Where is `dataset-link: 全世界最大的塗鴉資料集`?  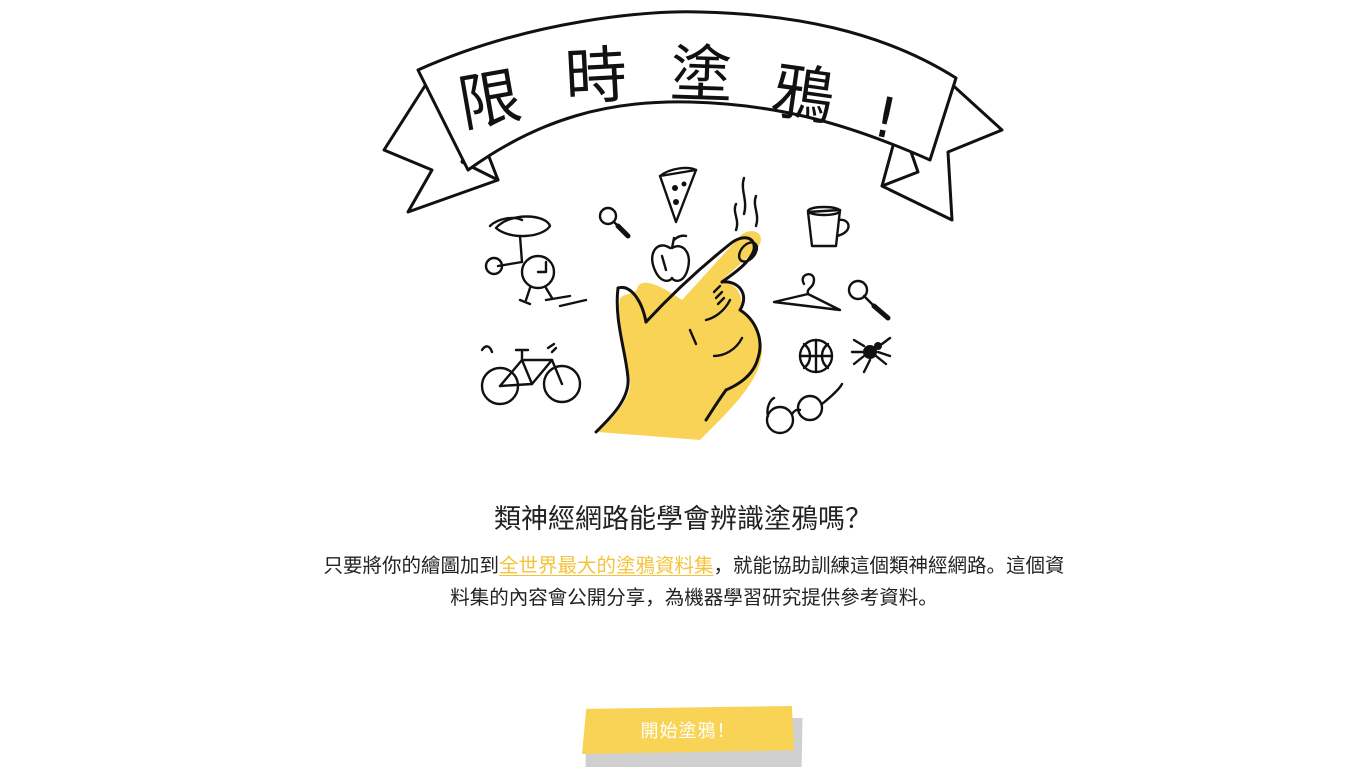
dataset-link: 全世界最大的塗鴉資料集 is located at coordinates (606, 565).